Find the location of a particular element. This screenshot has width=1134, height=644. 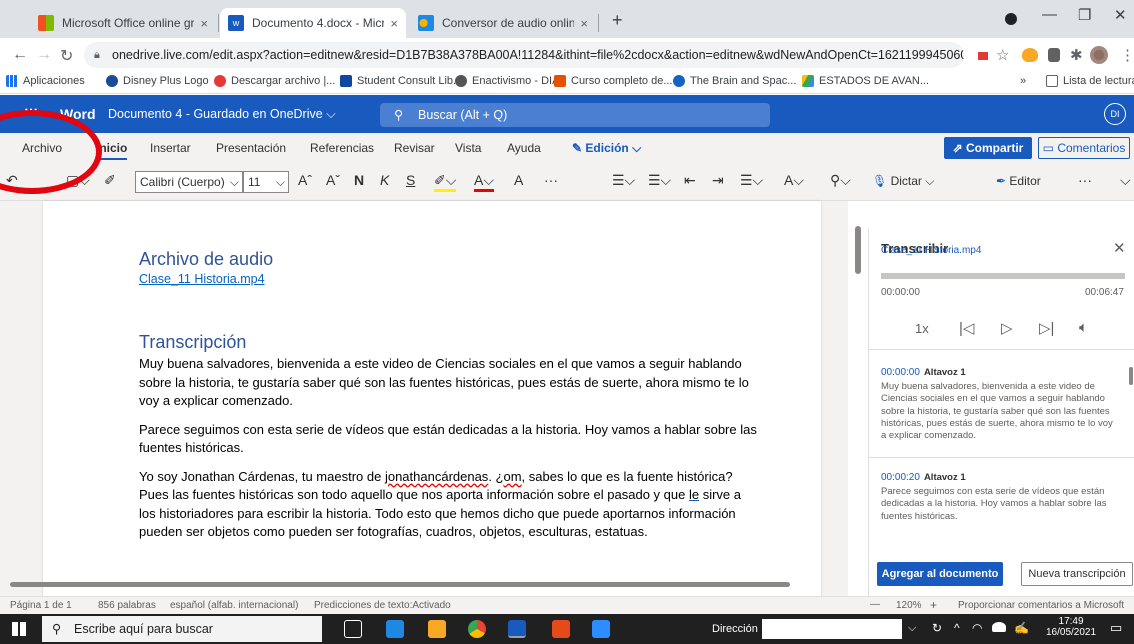

decrease-indent-icon: ⇤ is located at coordinates (690, 180).